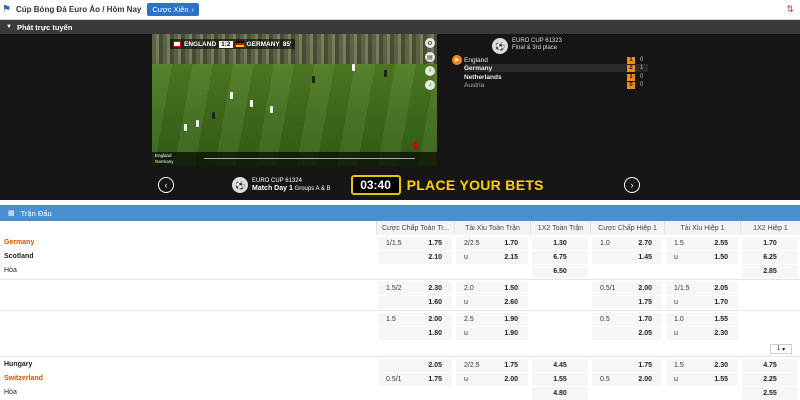  I want to click on odds-cell: 2.0 1.50, so click(492, 288).